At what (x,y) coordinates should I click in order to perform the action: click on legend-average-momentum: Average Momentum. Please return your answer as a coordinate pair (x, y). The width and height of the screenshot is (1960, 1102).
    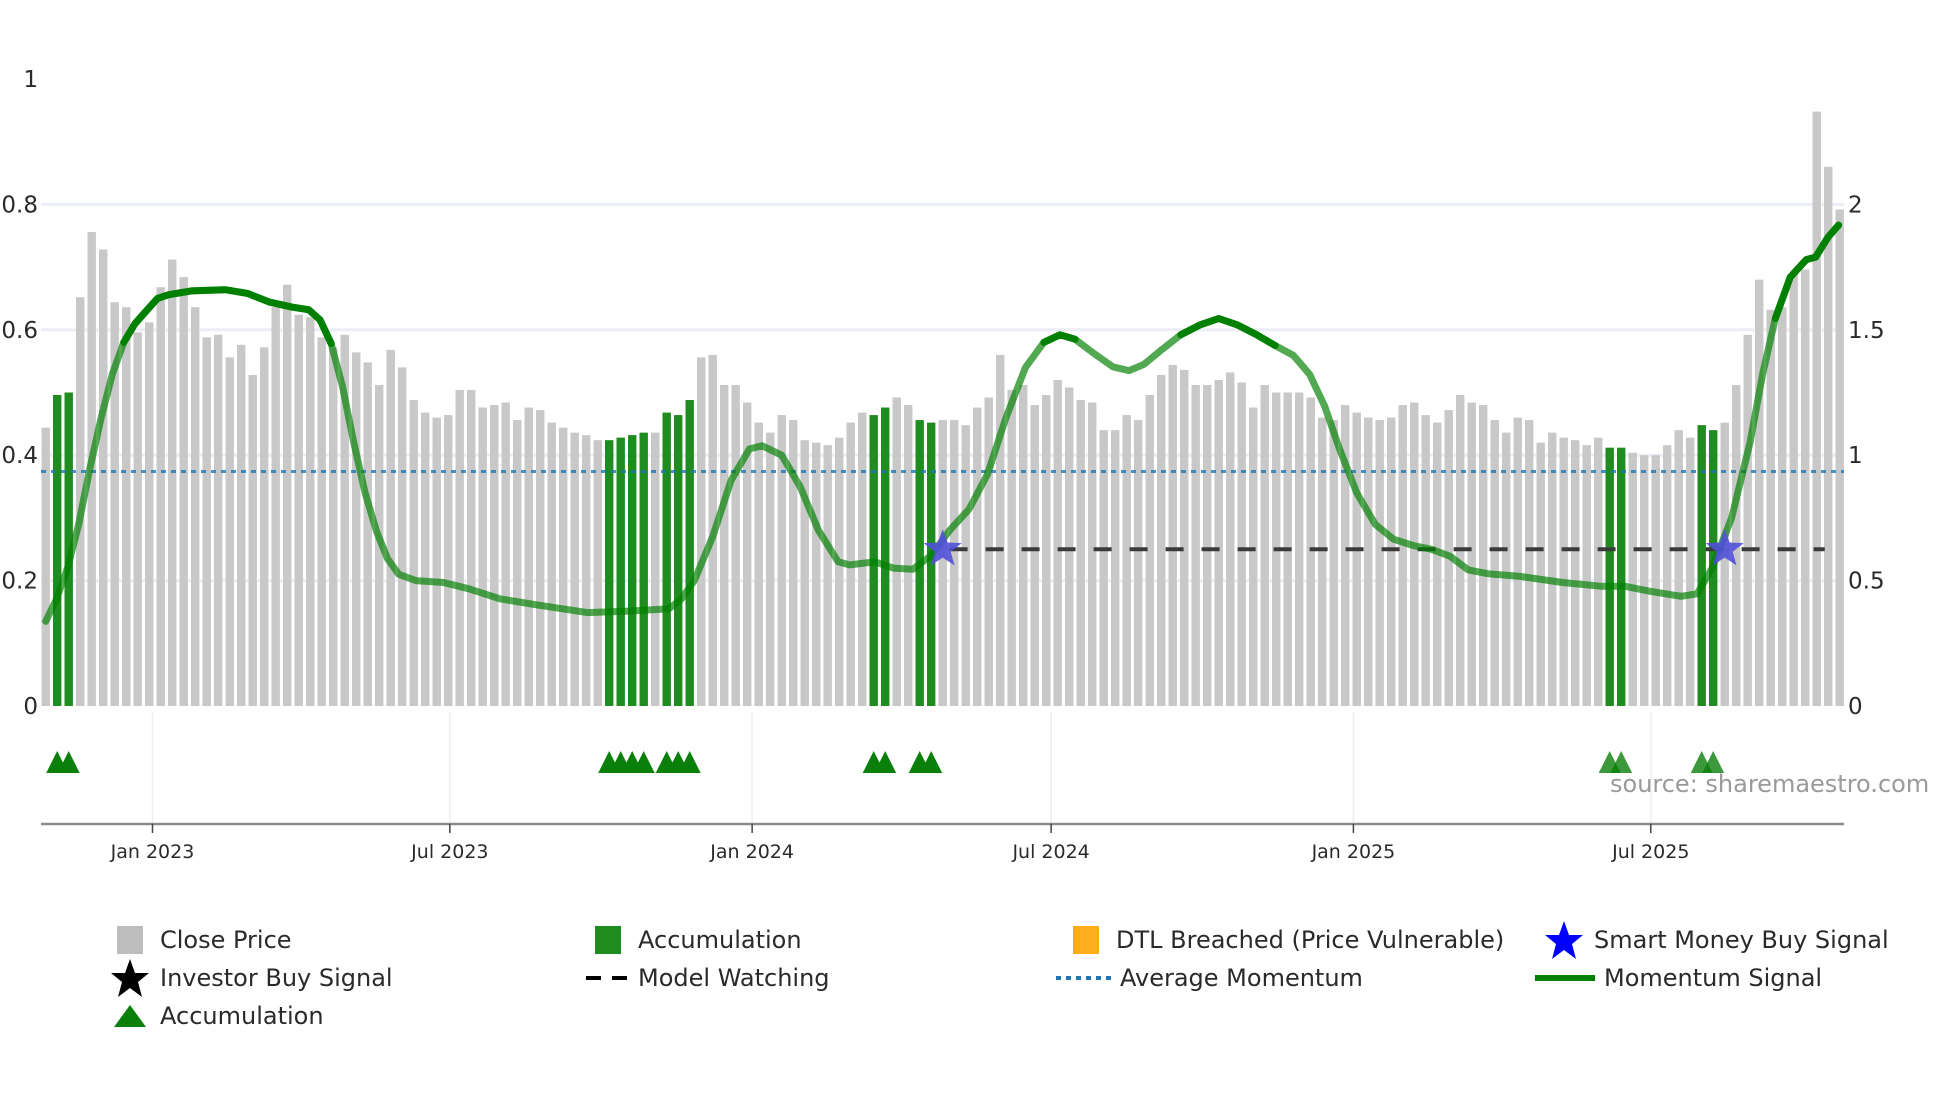
    Looking at the image, I should click on (1209, 978).